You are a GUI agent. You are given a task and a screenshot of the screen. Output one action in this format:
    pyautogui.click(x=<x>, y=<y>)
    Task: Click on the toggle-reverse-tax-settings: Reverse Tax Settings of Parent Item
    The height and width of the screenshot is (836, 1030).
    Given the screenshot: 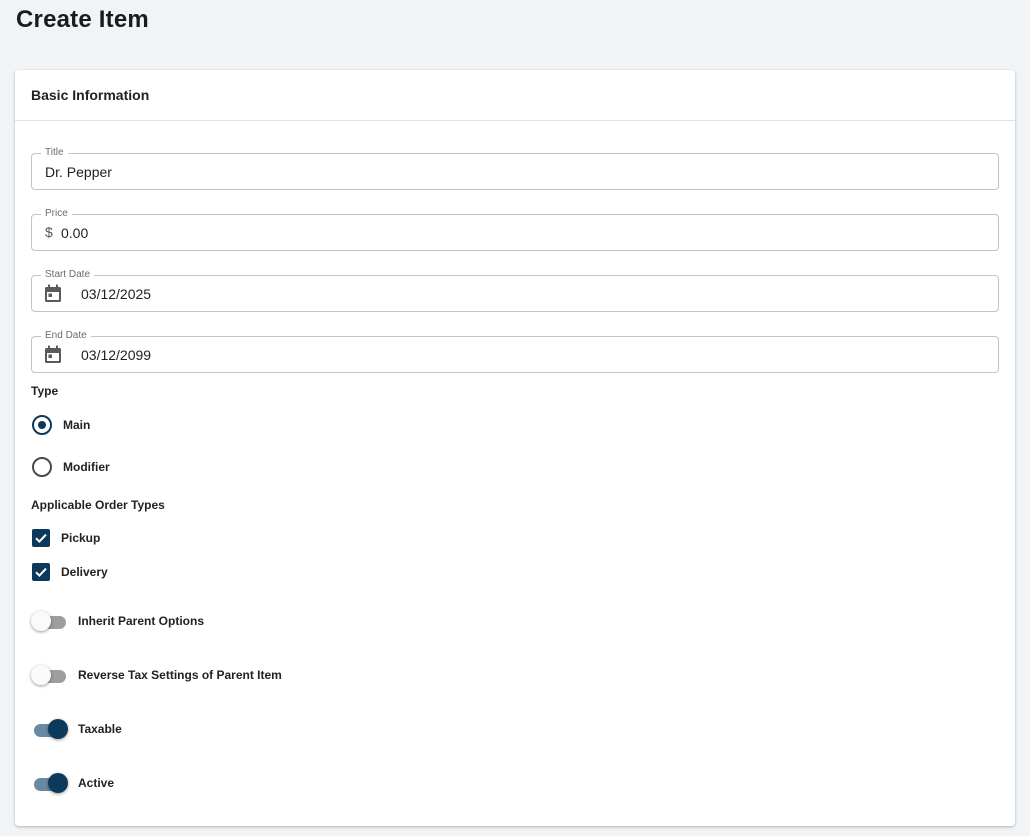 What is the action you would take?
    pyautogui.click(x=156, y=675)
    